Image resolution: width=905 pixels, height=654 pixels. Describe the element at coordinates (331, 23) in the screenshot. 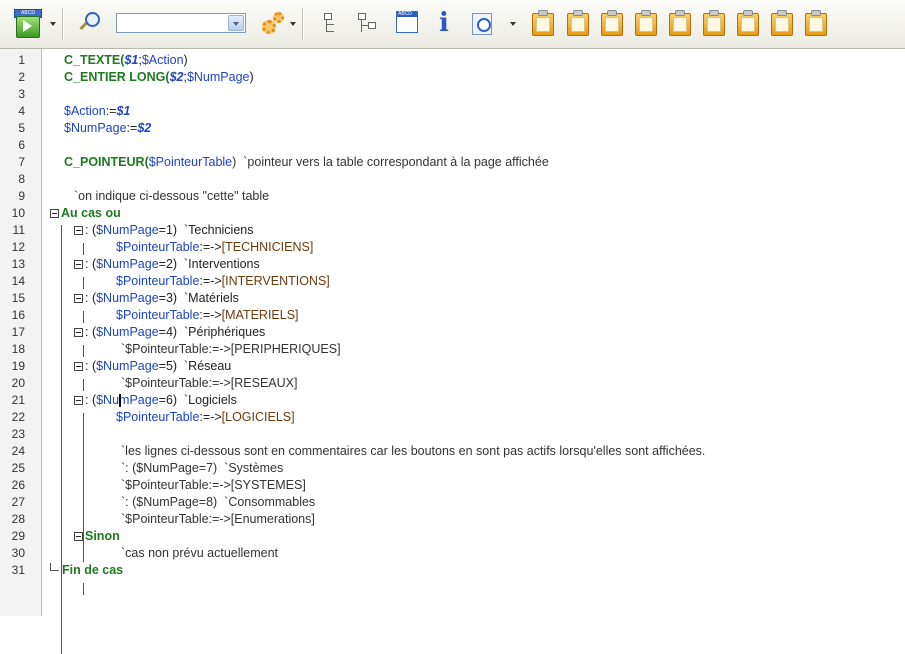

I see `collapse-tree-icon` at that location.